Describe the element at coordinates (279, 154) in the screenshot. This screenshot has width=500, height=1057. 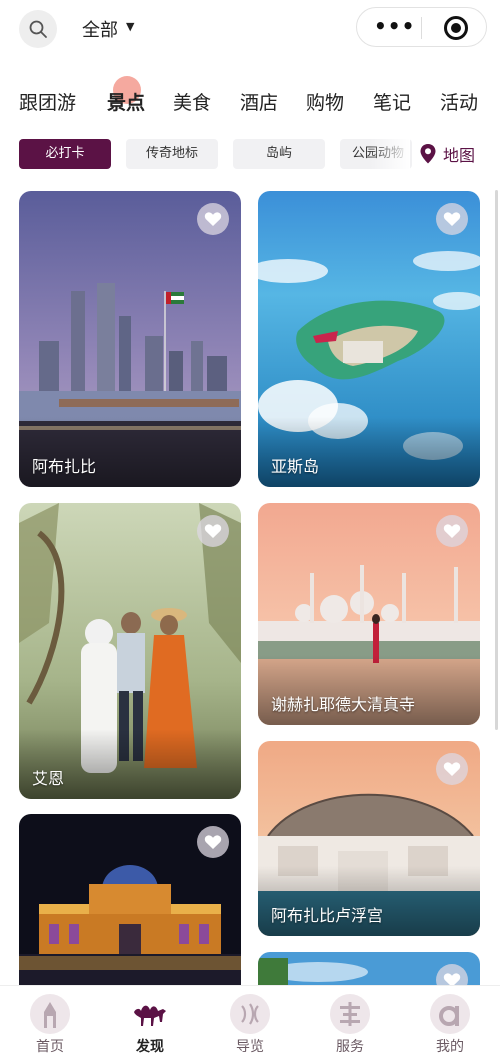
I see `chip-islands: 岛屿` at that location.